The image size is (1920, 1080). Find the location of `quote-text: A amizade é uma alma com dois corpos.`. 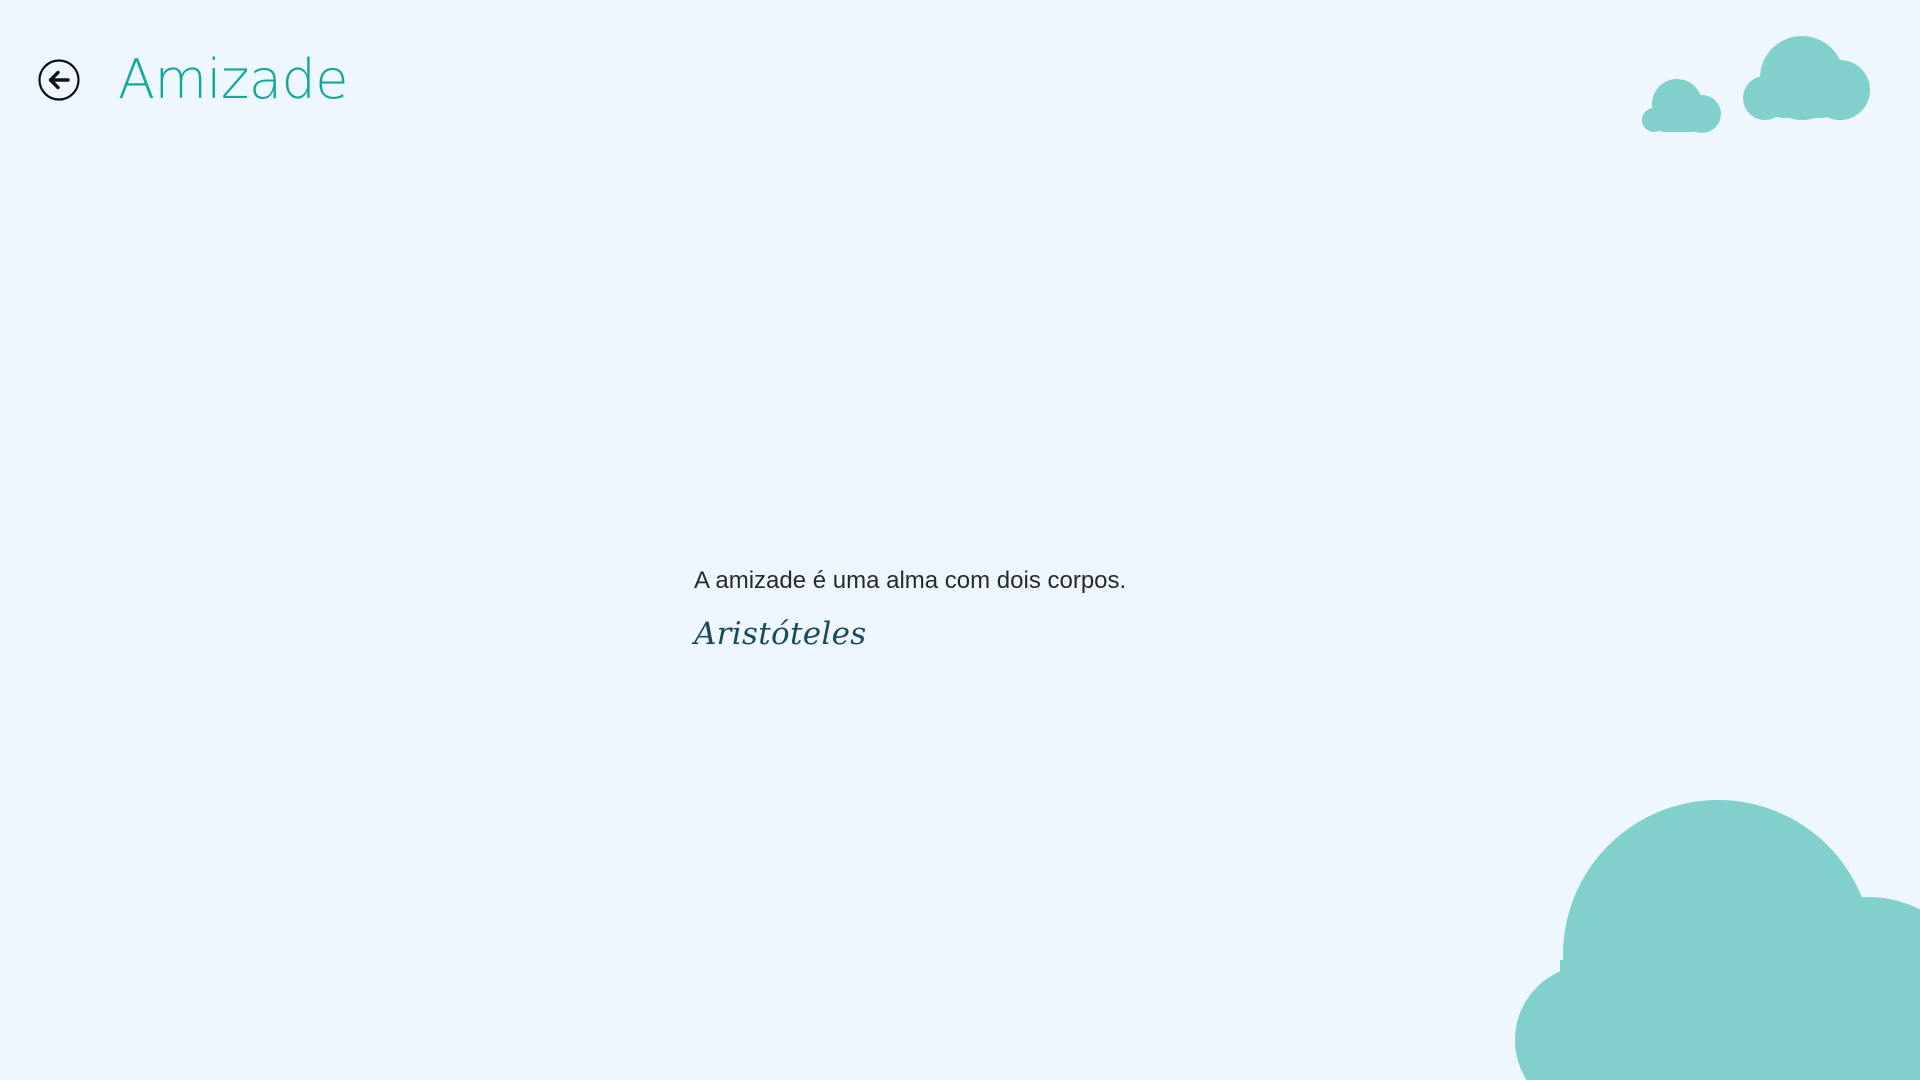

quote-text: A amizade é uma alma com dois corpos. is located at coordinates (910, 580).